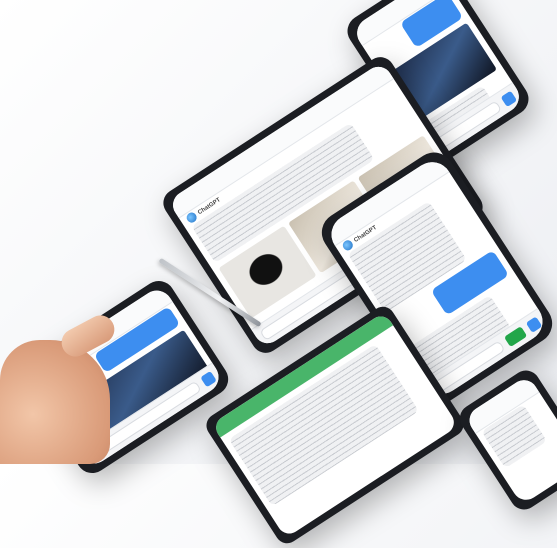 The height and width of the screenshot is (548, 557). Describe the element at coordinates (55, 402) in the screenshot. I see `hand` at that location.